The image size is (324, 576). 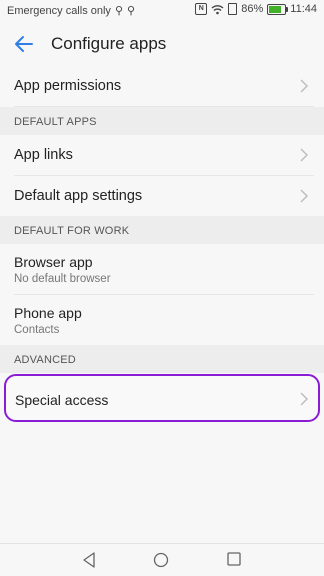 What do you see at coordinates (62, 400) in the screenshot?
I see `item-label: Special access` at bounding box center [62, 400].